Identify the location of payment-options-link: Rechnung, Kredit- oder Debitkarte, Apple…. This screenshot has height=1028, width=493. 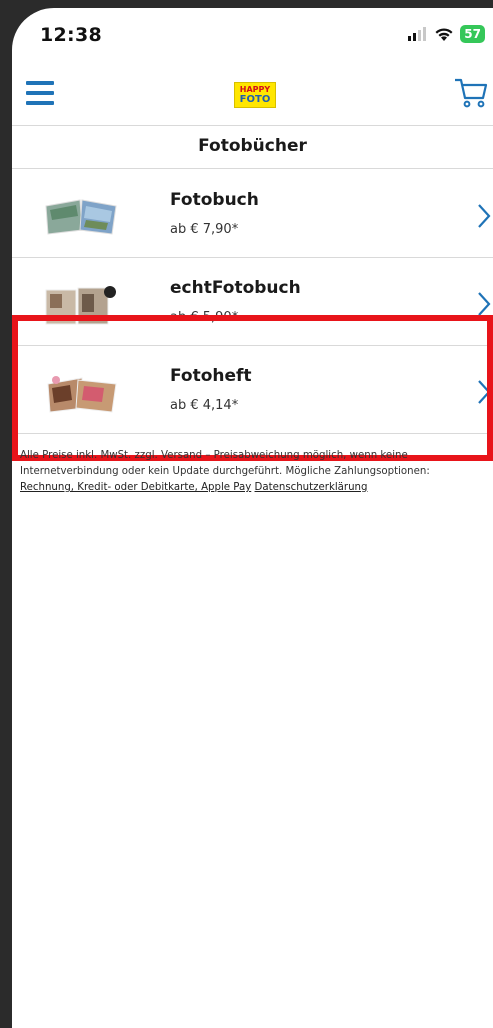
(135, 487).